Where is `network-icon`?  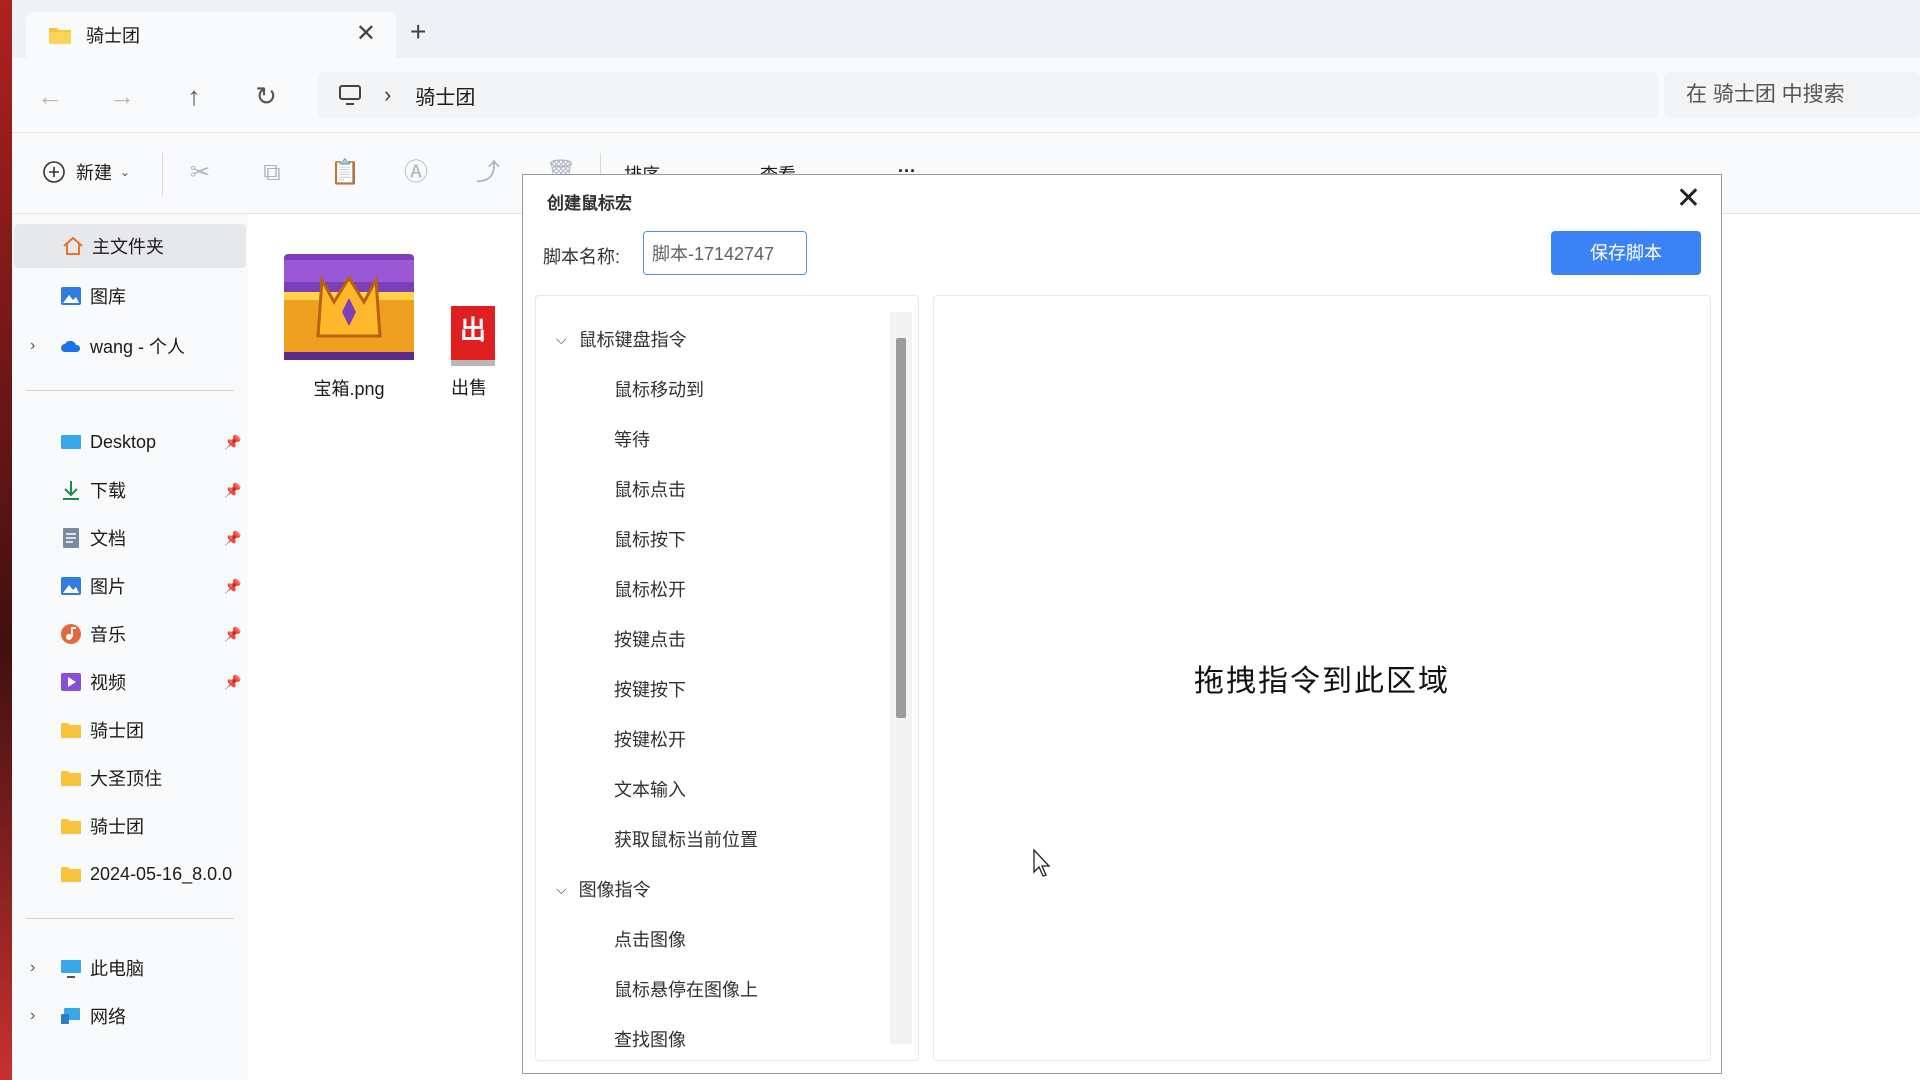
network-icon is located at coordinates (70, 1016).